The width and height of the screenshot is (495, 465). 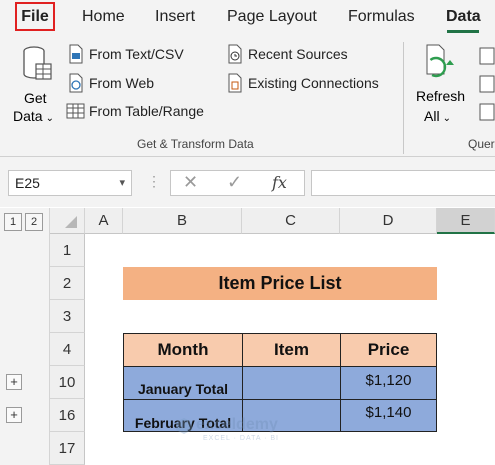 I want to click on from-web-button: From Web, so click(x=110, y=83).